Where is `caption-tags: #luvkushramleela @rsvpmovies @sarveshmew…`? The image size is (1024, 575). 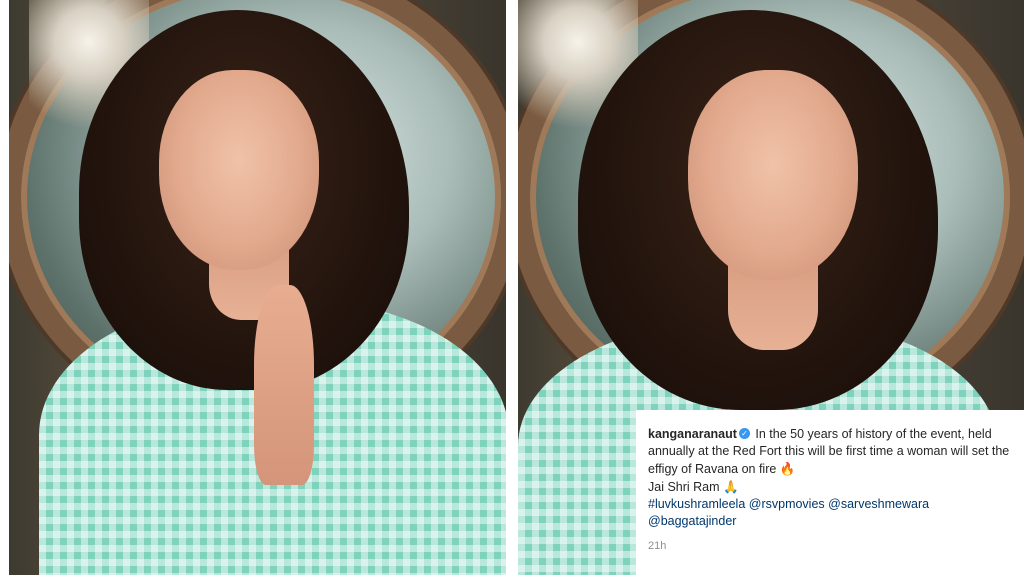 caption-tags: #luvkushramleela @rsvpmovies @sarveshmew… is located at coordinates (831, 513).